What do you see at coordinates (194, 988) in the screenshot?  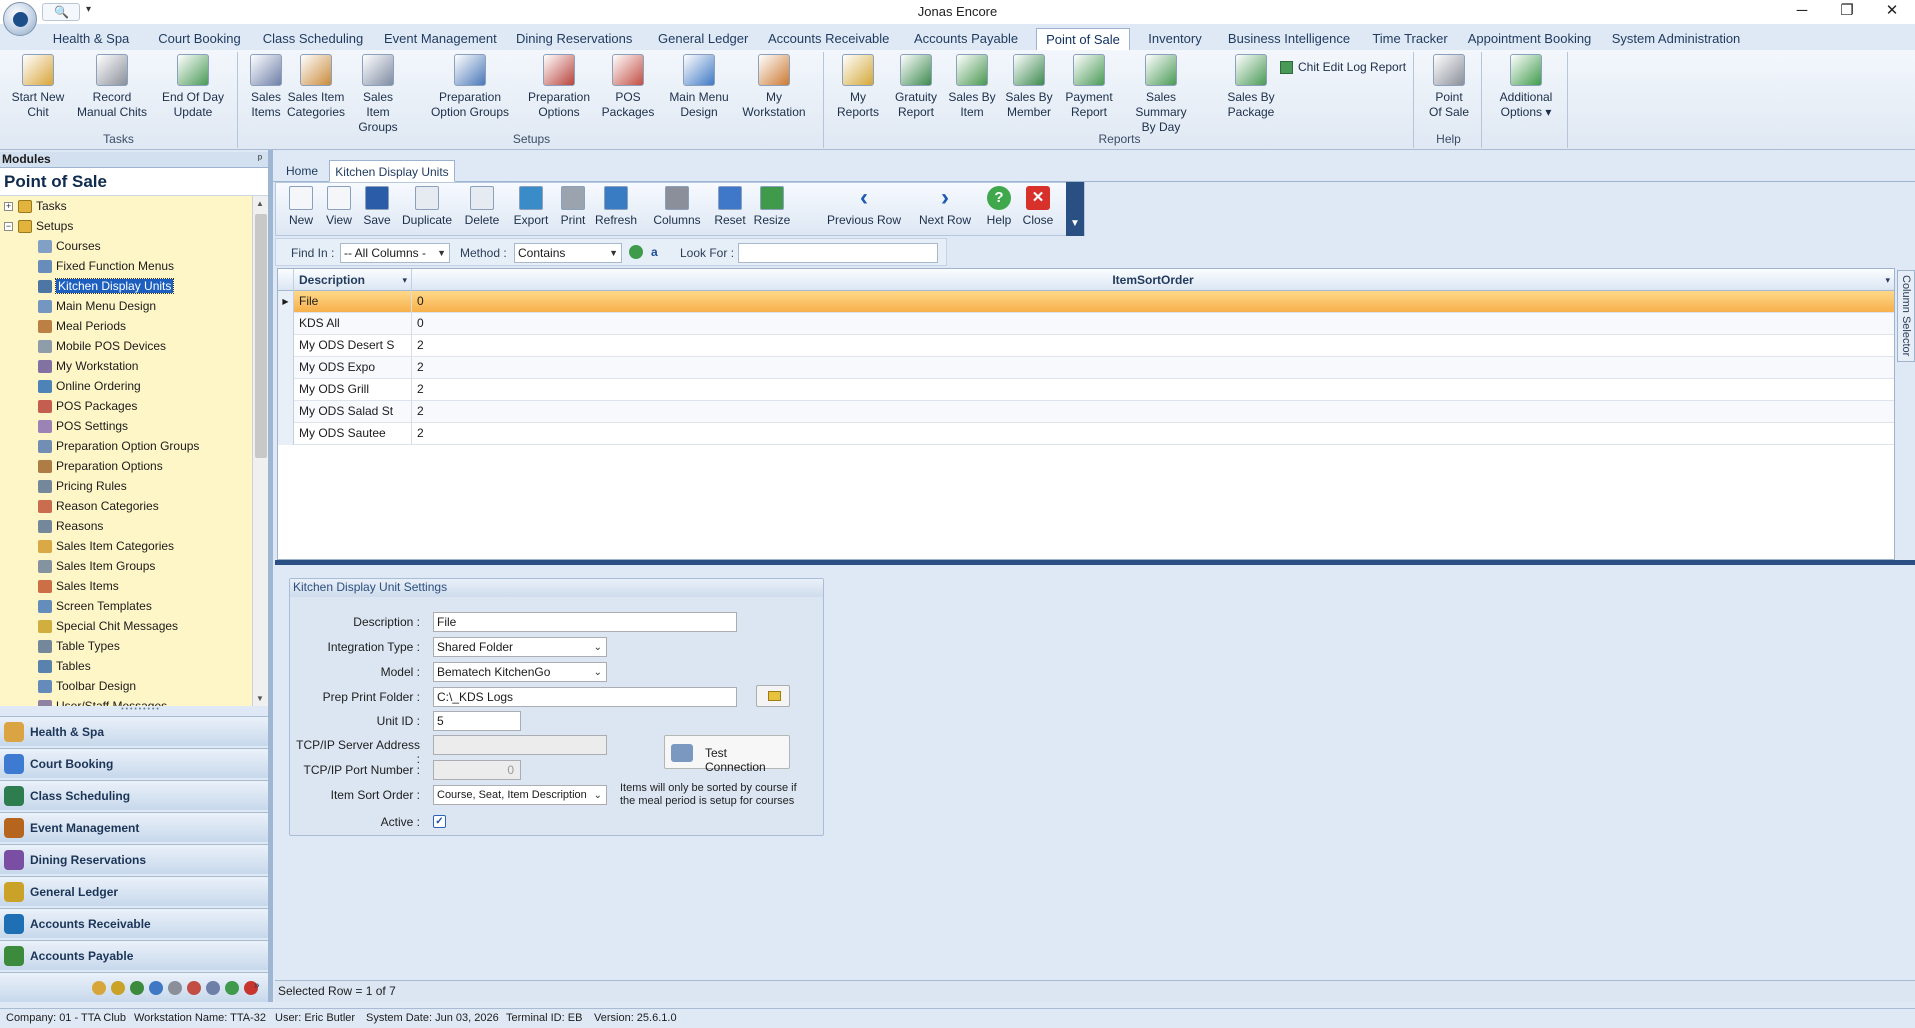 I see `general-ledger-mini-icon` at bounding box center [194, 988].